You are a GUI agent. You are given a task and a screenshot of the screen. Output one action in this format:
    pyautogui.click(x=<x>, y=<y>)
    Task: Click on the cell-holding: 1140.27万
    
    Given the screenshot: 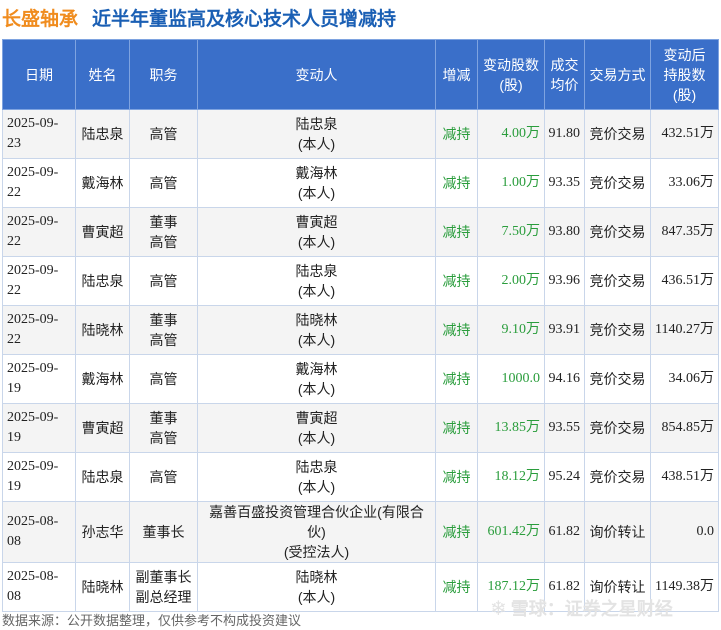 What is the action you would take?
    pyautogui.click(x=684, y=330)
    